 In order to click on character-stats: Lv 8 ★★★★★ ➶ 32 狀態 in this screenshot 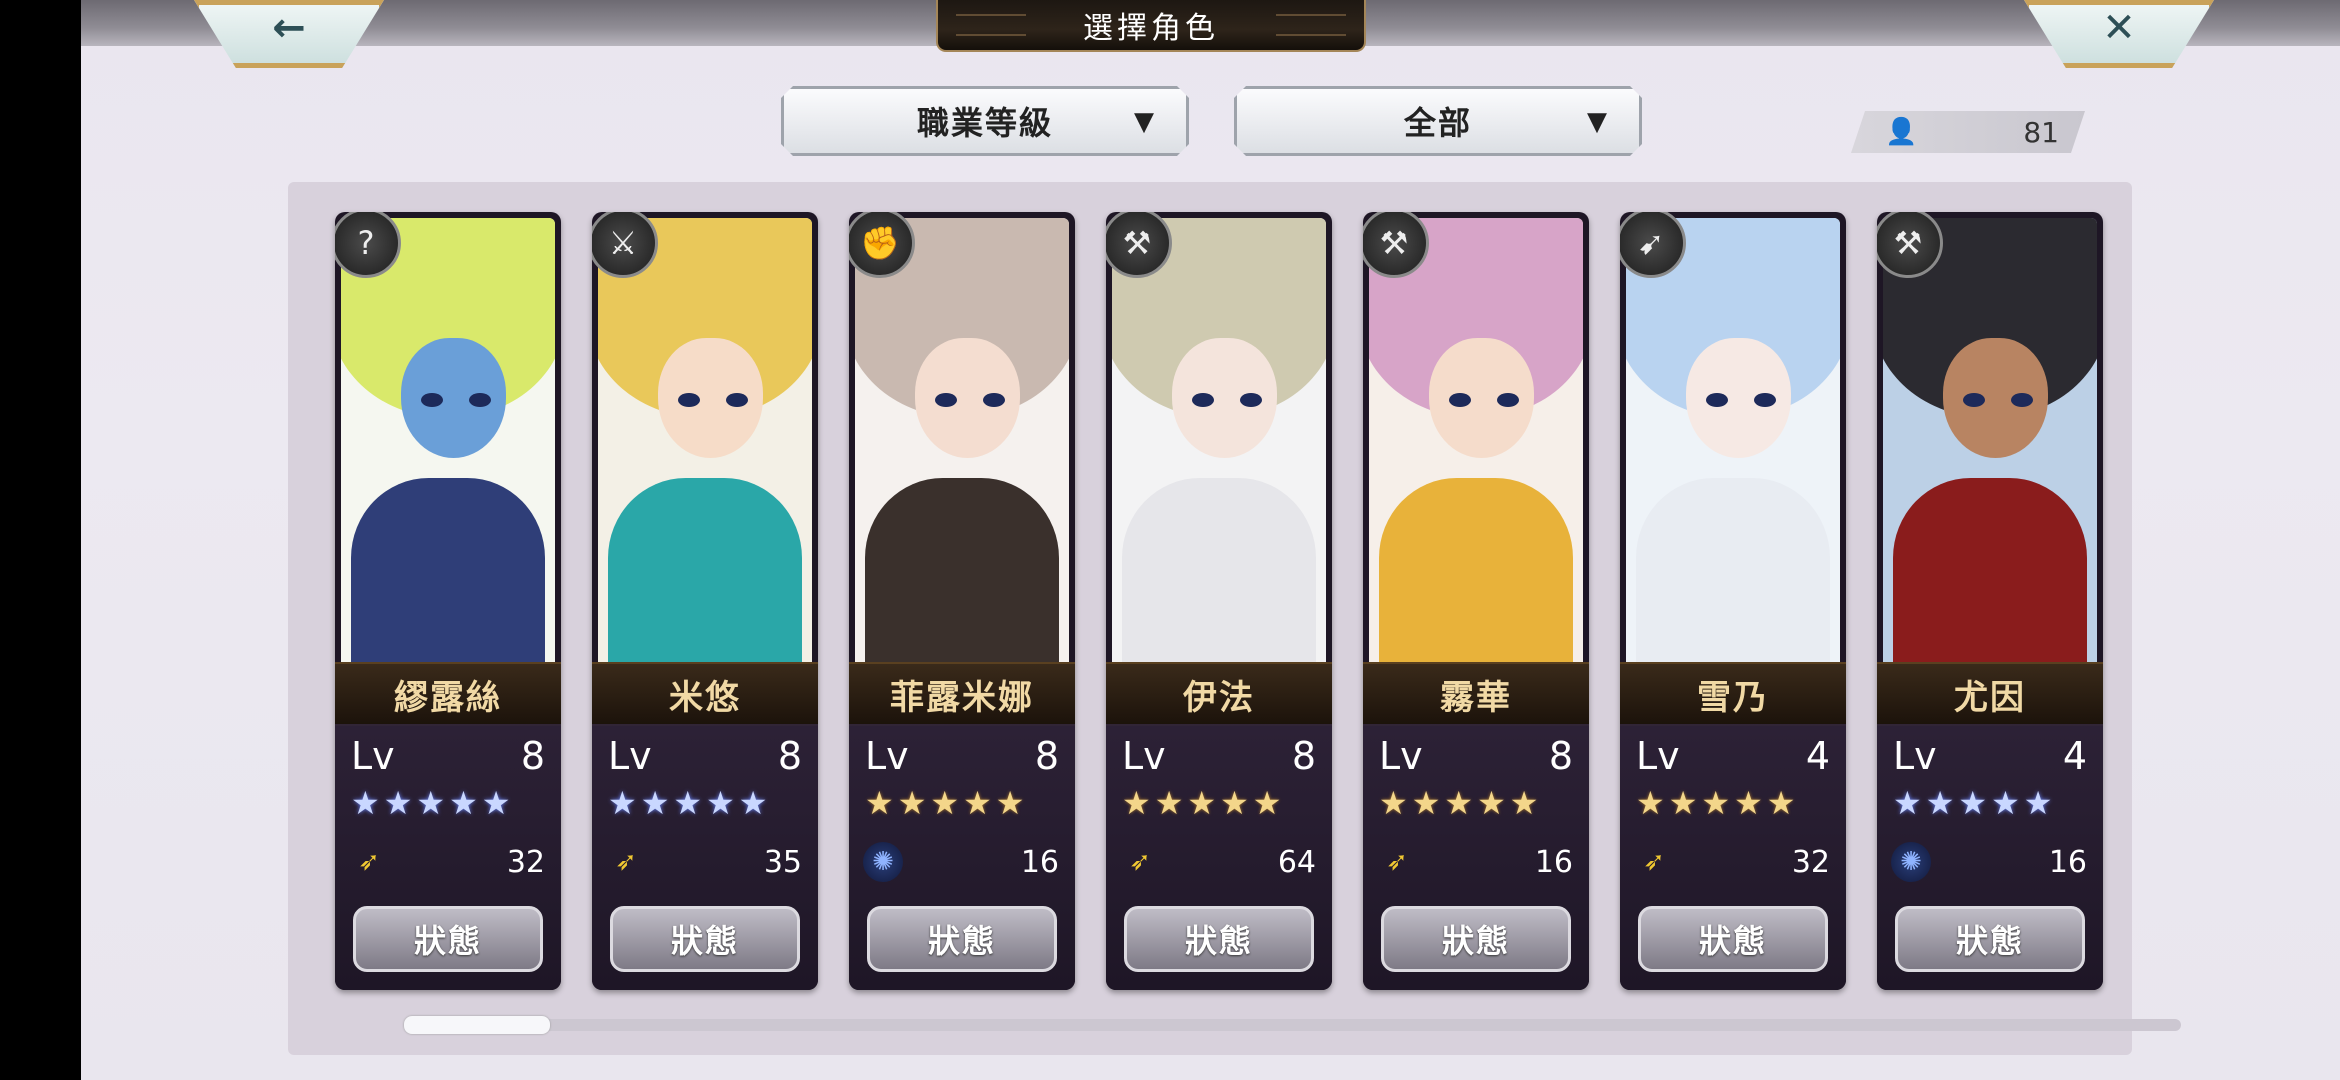, I will do `click(448, 857)`.